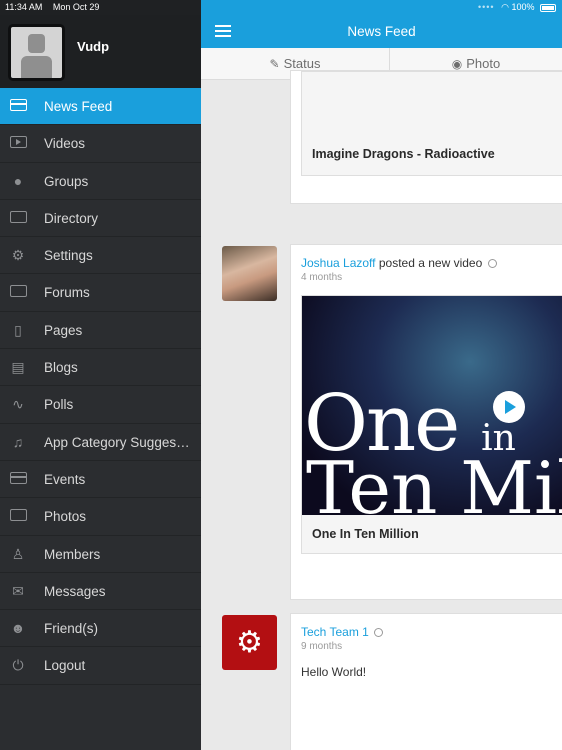  What do you see at coordinates (61, 368) in the screenshot?
I see `sidebar-item-label: Blogs` at bounding box center [61, 368].